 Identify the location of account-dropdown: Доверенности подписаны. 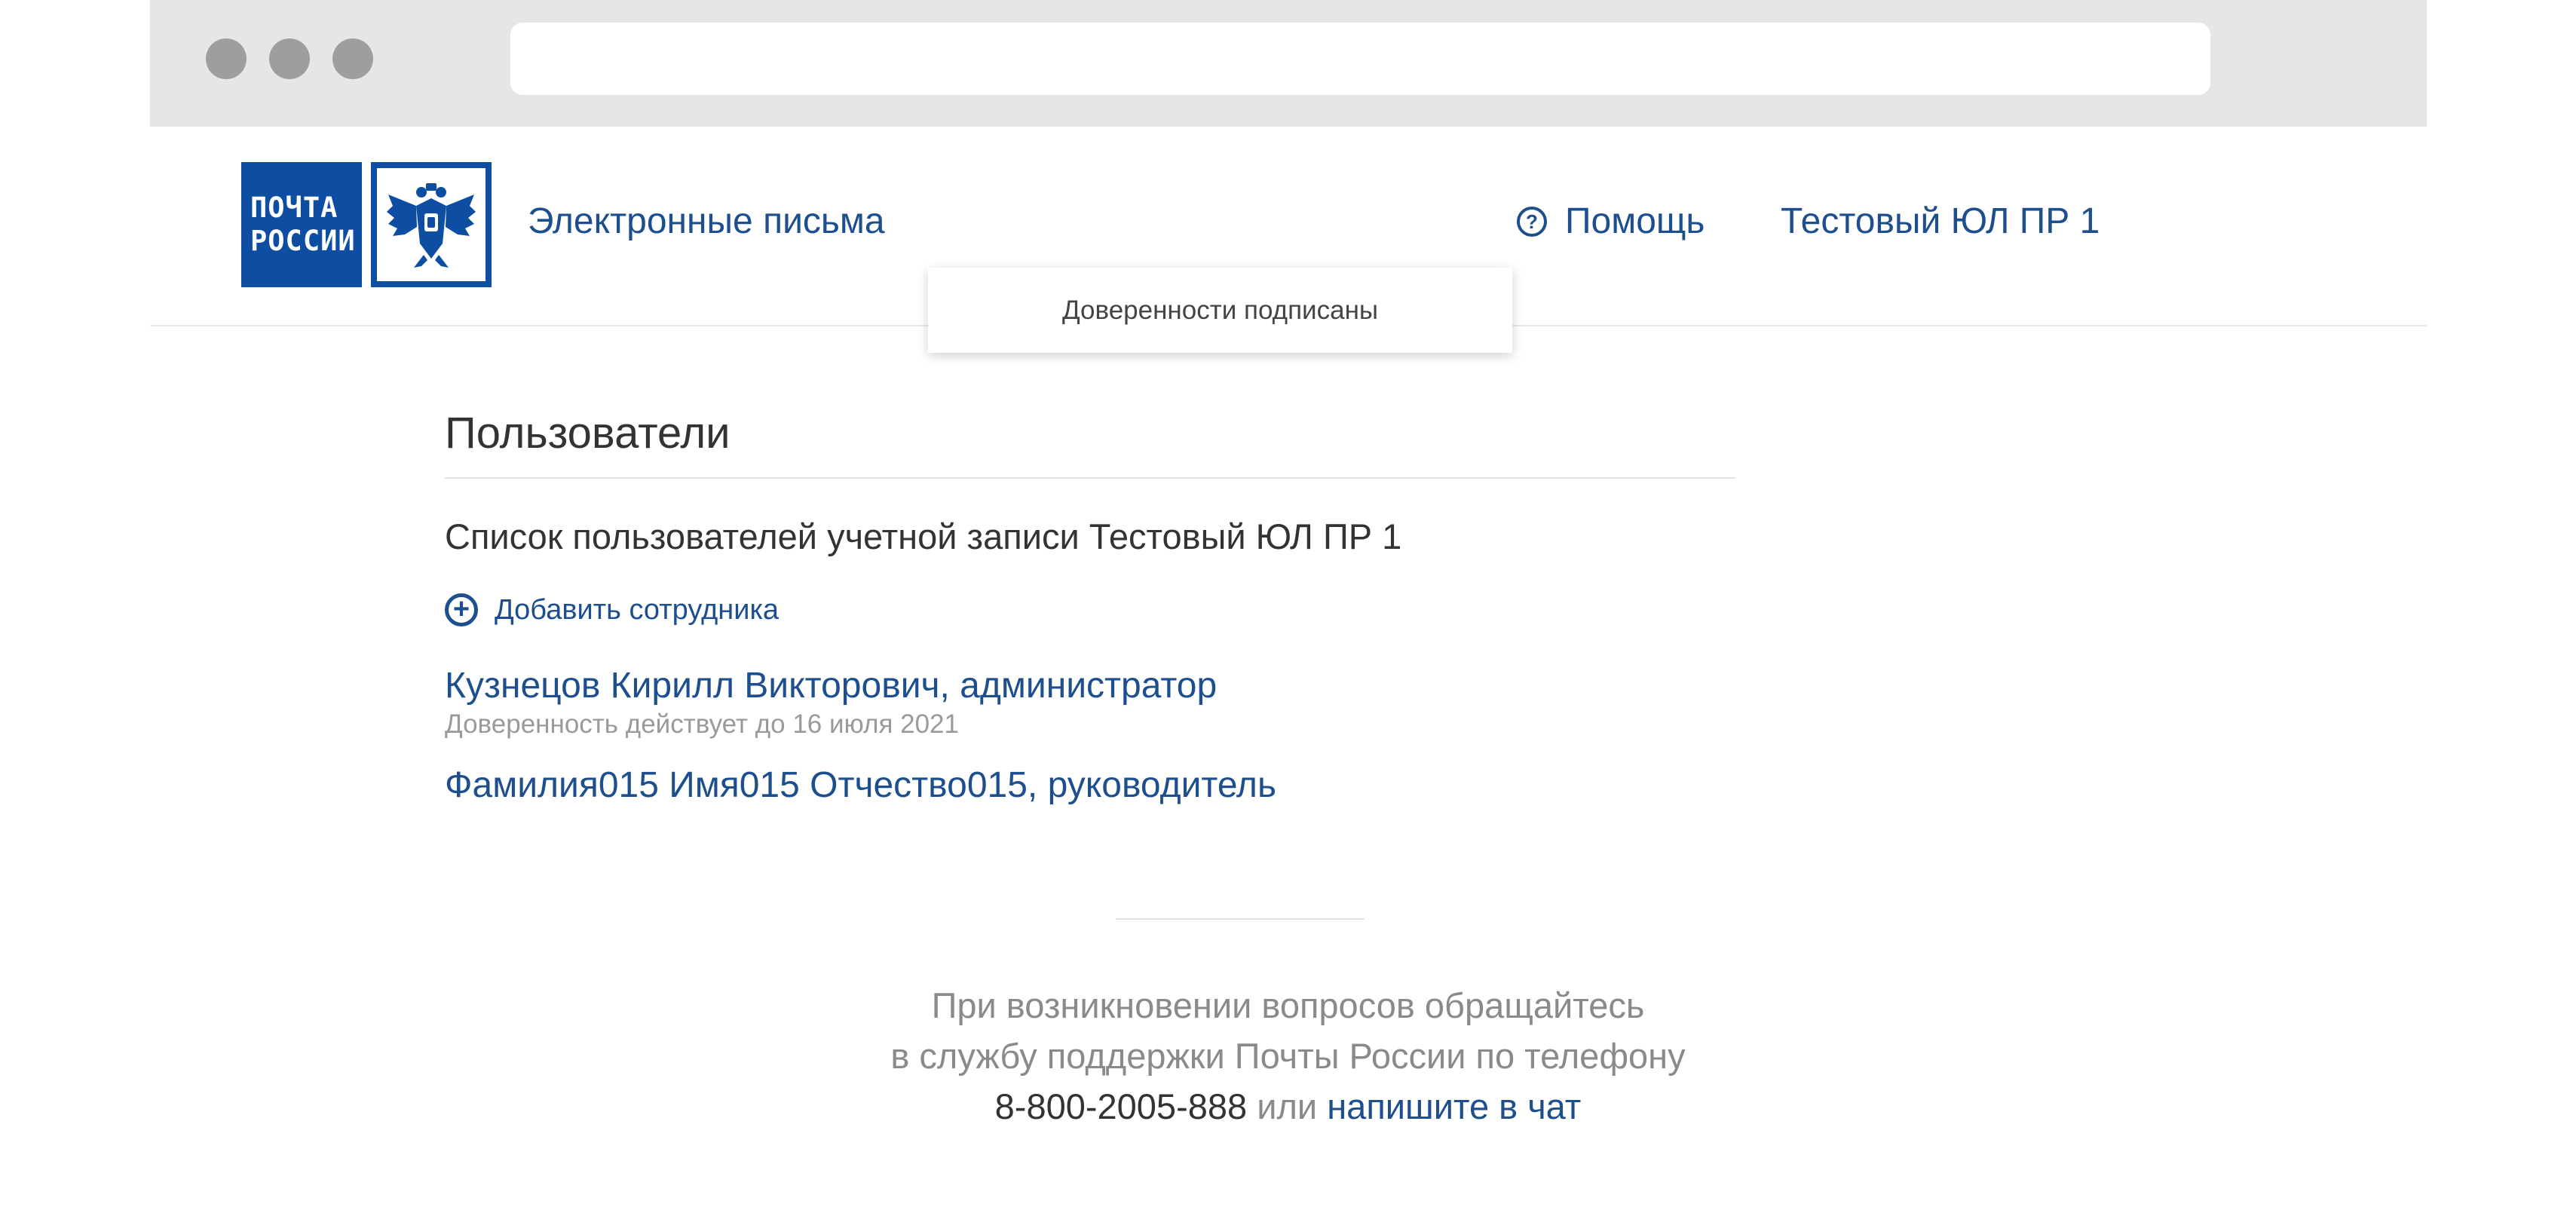
(1220, 310).